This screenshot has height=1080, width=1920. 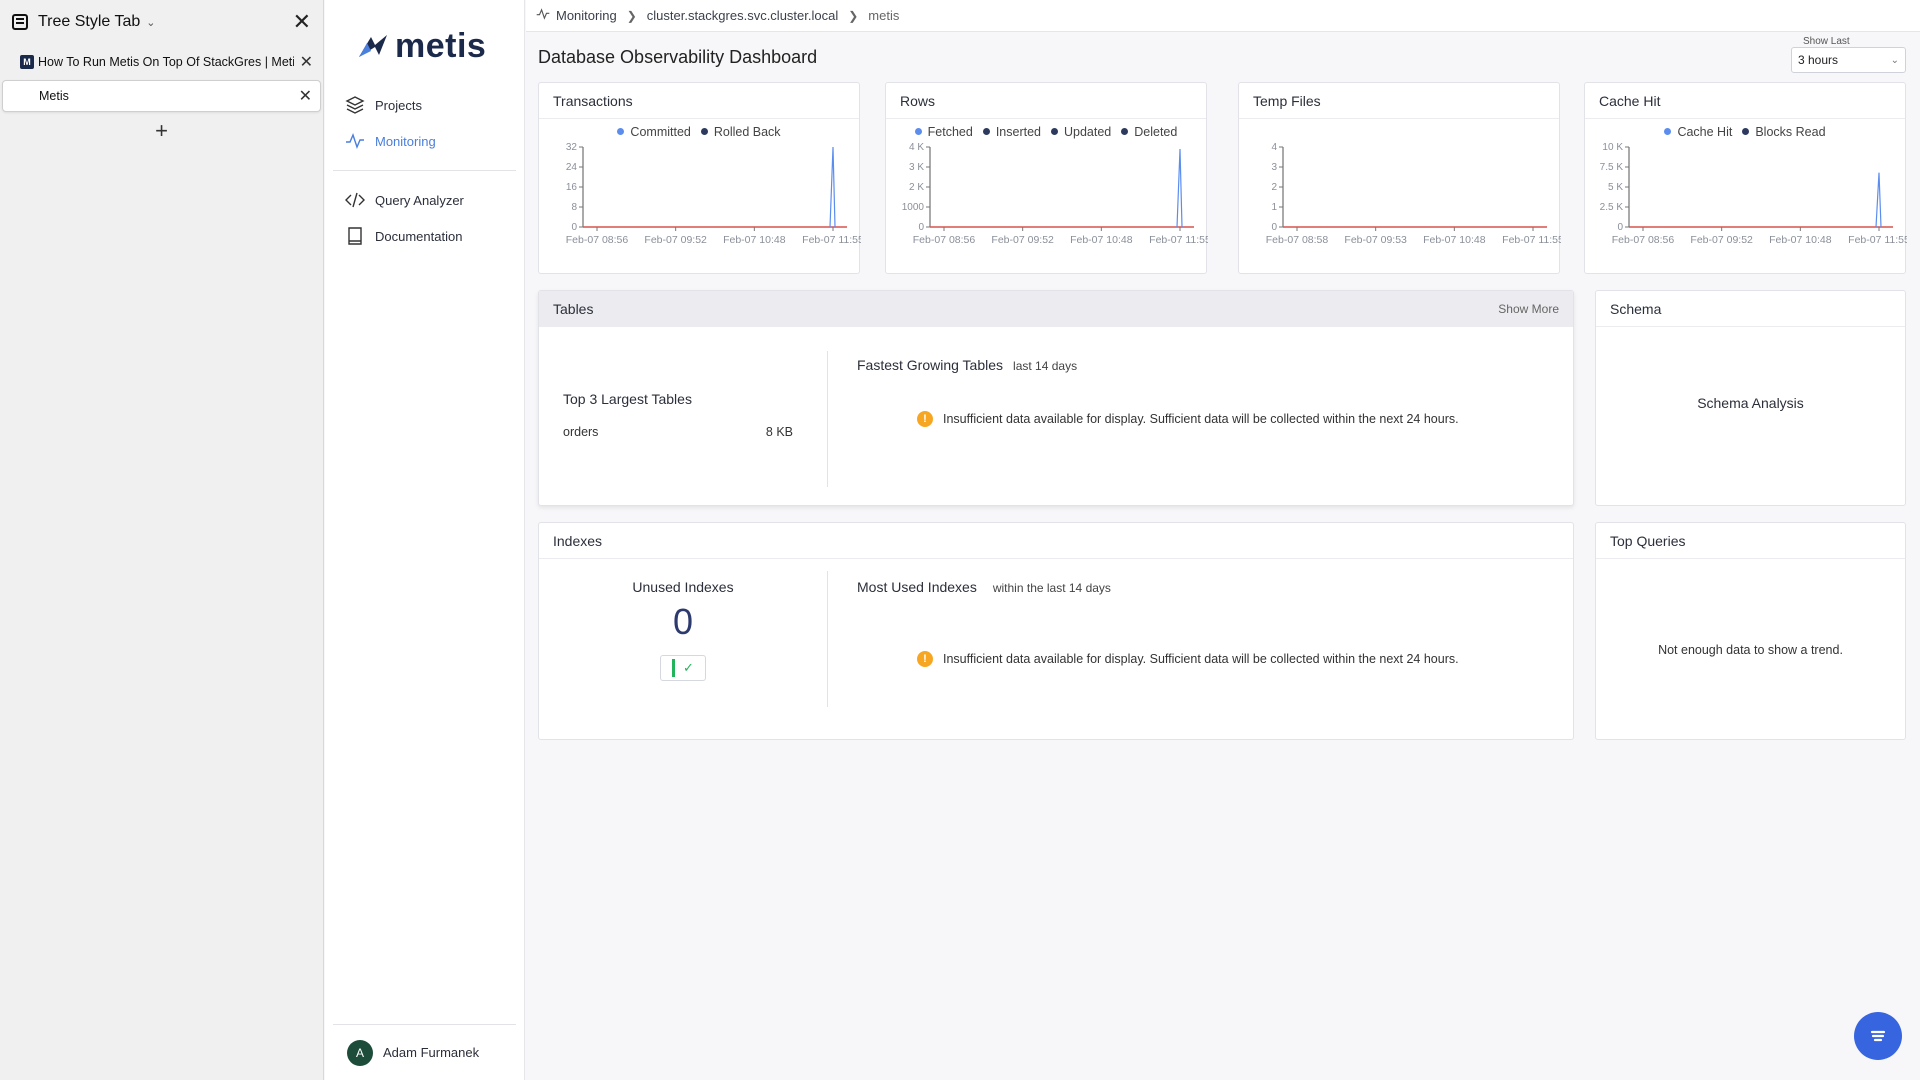 I want to click on legend-item: Fetched, so click(x=943, y=132).